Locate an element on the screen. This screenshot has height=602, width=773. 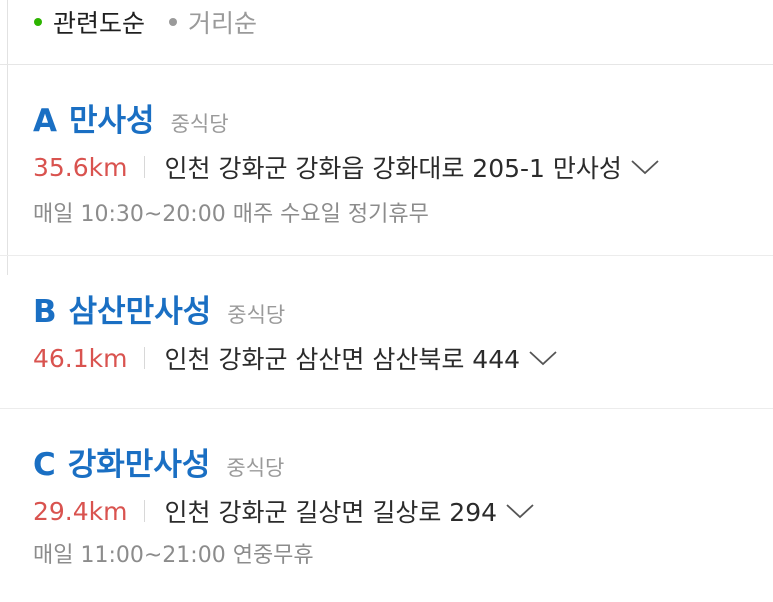
result-marker: B is located at coordinates (45, 312).